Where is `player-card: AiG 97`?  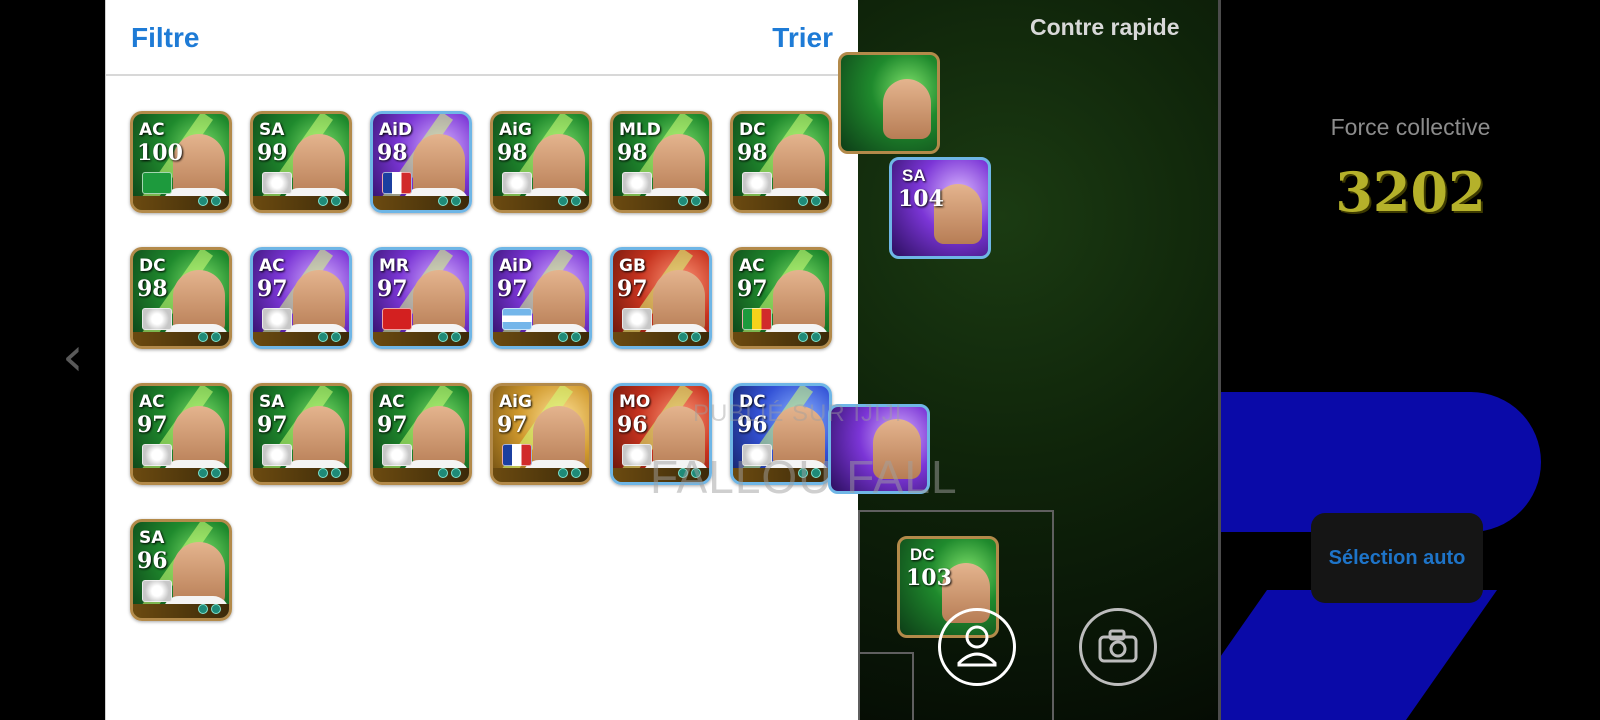
player-card: AiG 97 is located at coordinates (541, 434).